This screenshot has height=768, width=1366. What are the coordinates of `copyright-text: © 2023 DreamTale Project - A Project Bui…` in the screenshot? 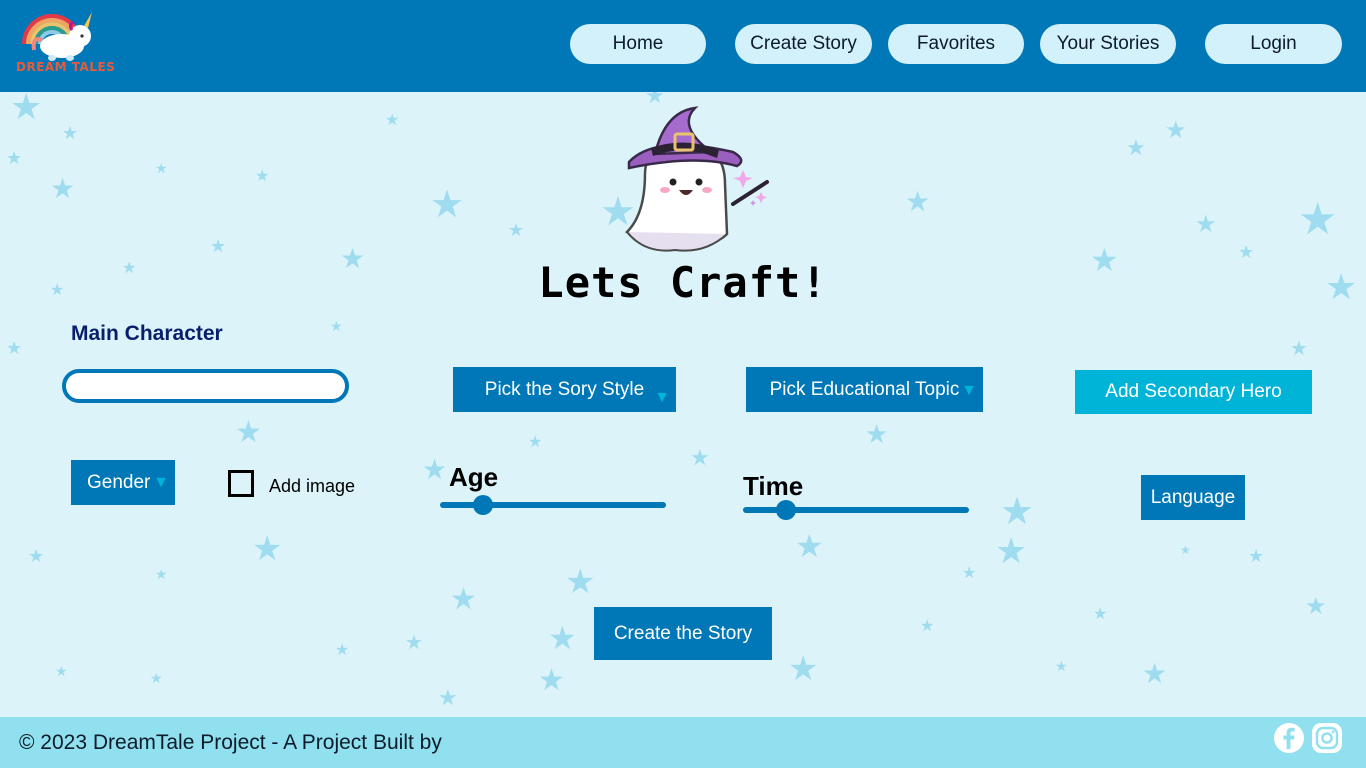 It's located at (230, 742).